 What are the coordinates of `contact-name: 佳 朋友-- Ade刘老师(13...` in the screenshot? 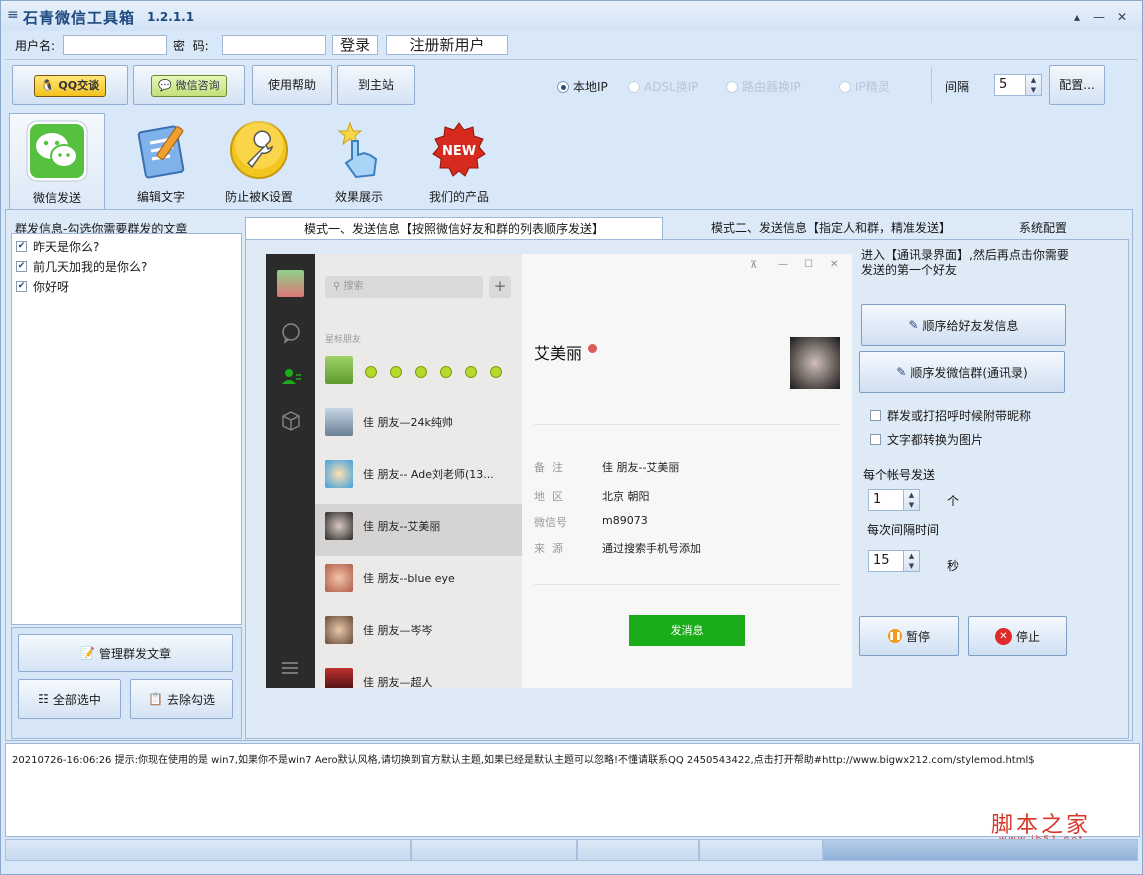 It's located at (428, 474).